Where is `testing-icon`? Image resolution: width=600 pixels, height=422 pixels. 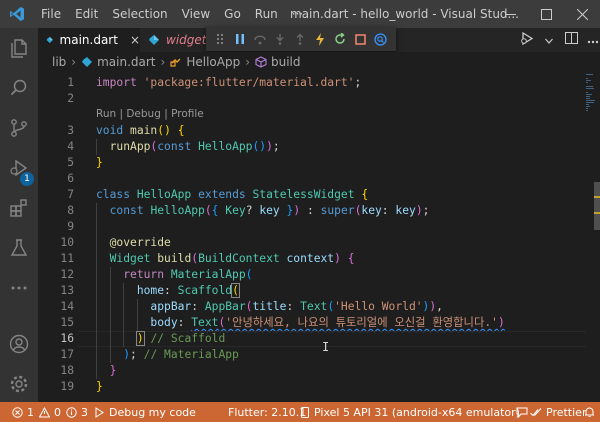 testing-icon is located at coordinates (19, 248).